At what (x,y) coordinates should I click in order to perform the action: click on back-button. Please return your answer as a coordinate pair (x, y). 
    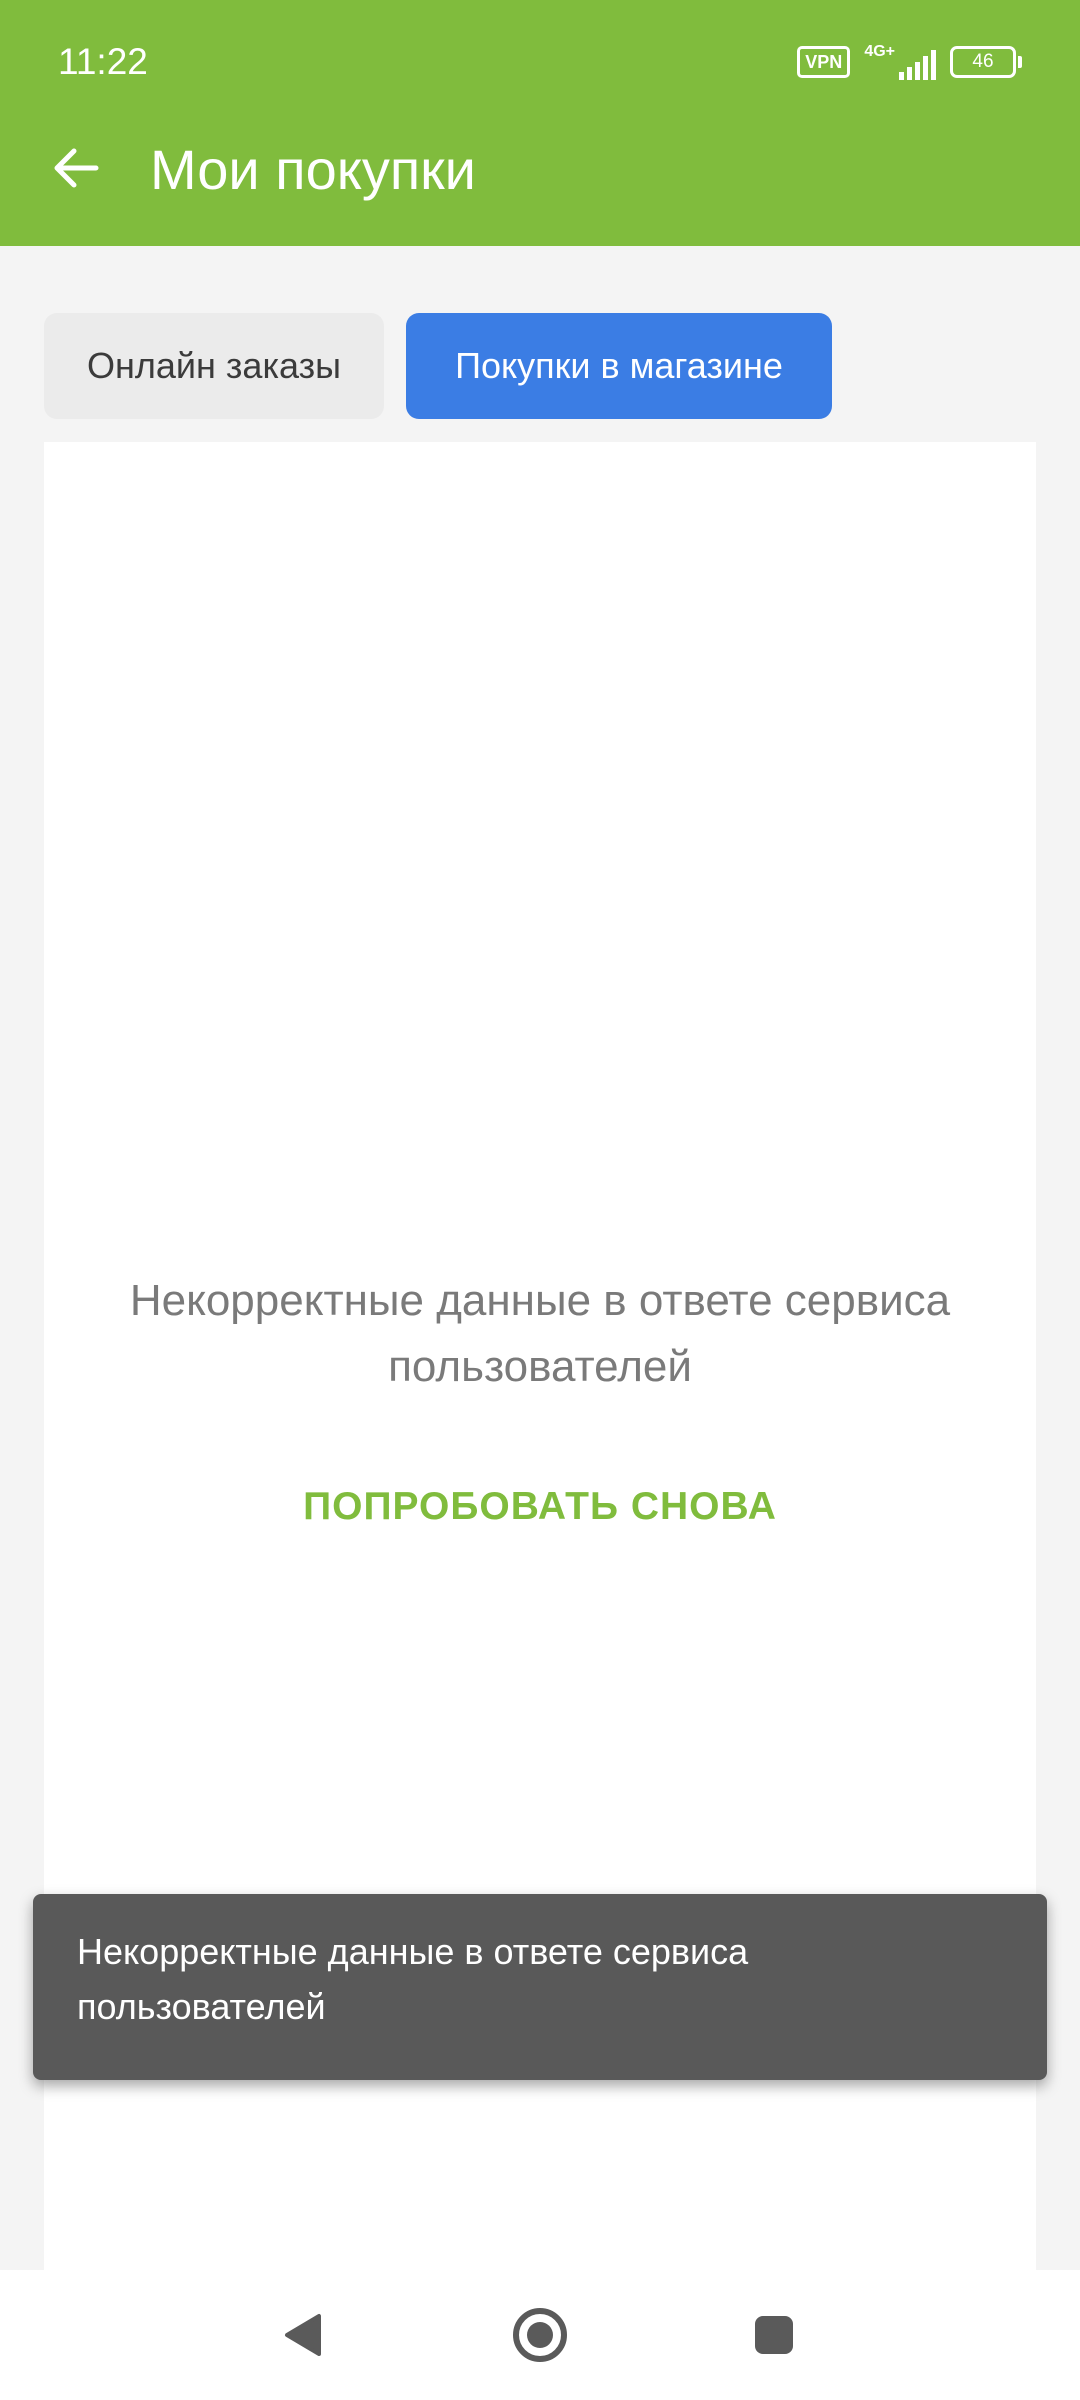
    Looking at the image, I should click on (76, 168).